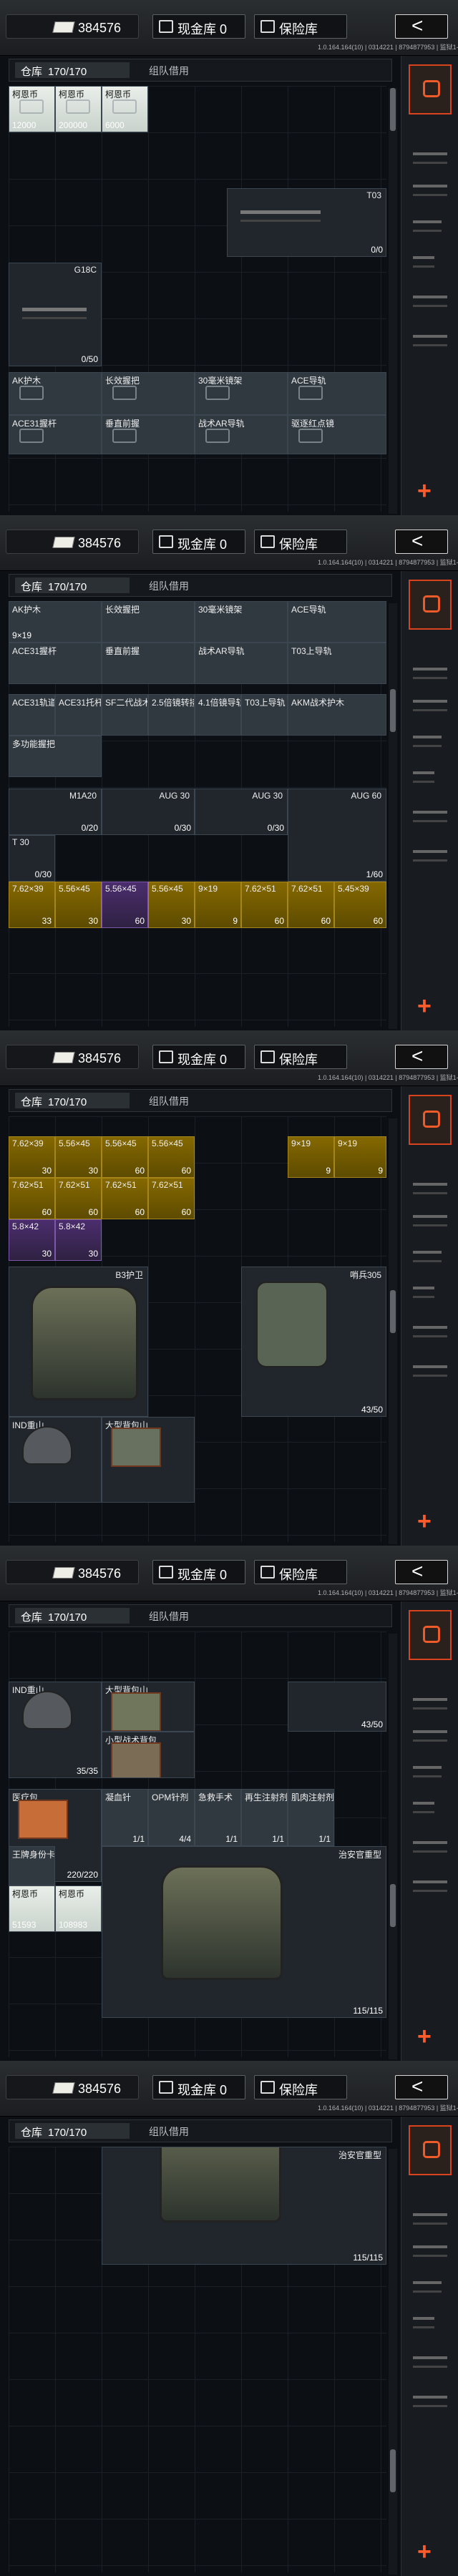 This screenshot has width=458, height=2576. What do you see at coordinates (32, 109) in the screenshot?
I see `inventory-item: 柯恩币 12000` at bounding box center [32, 109].